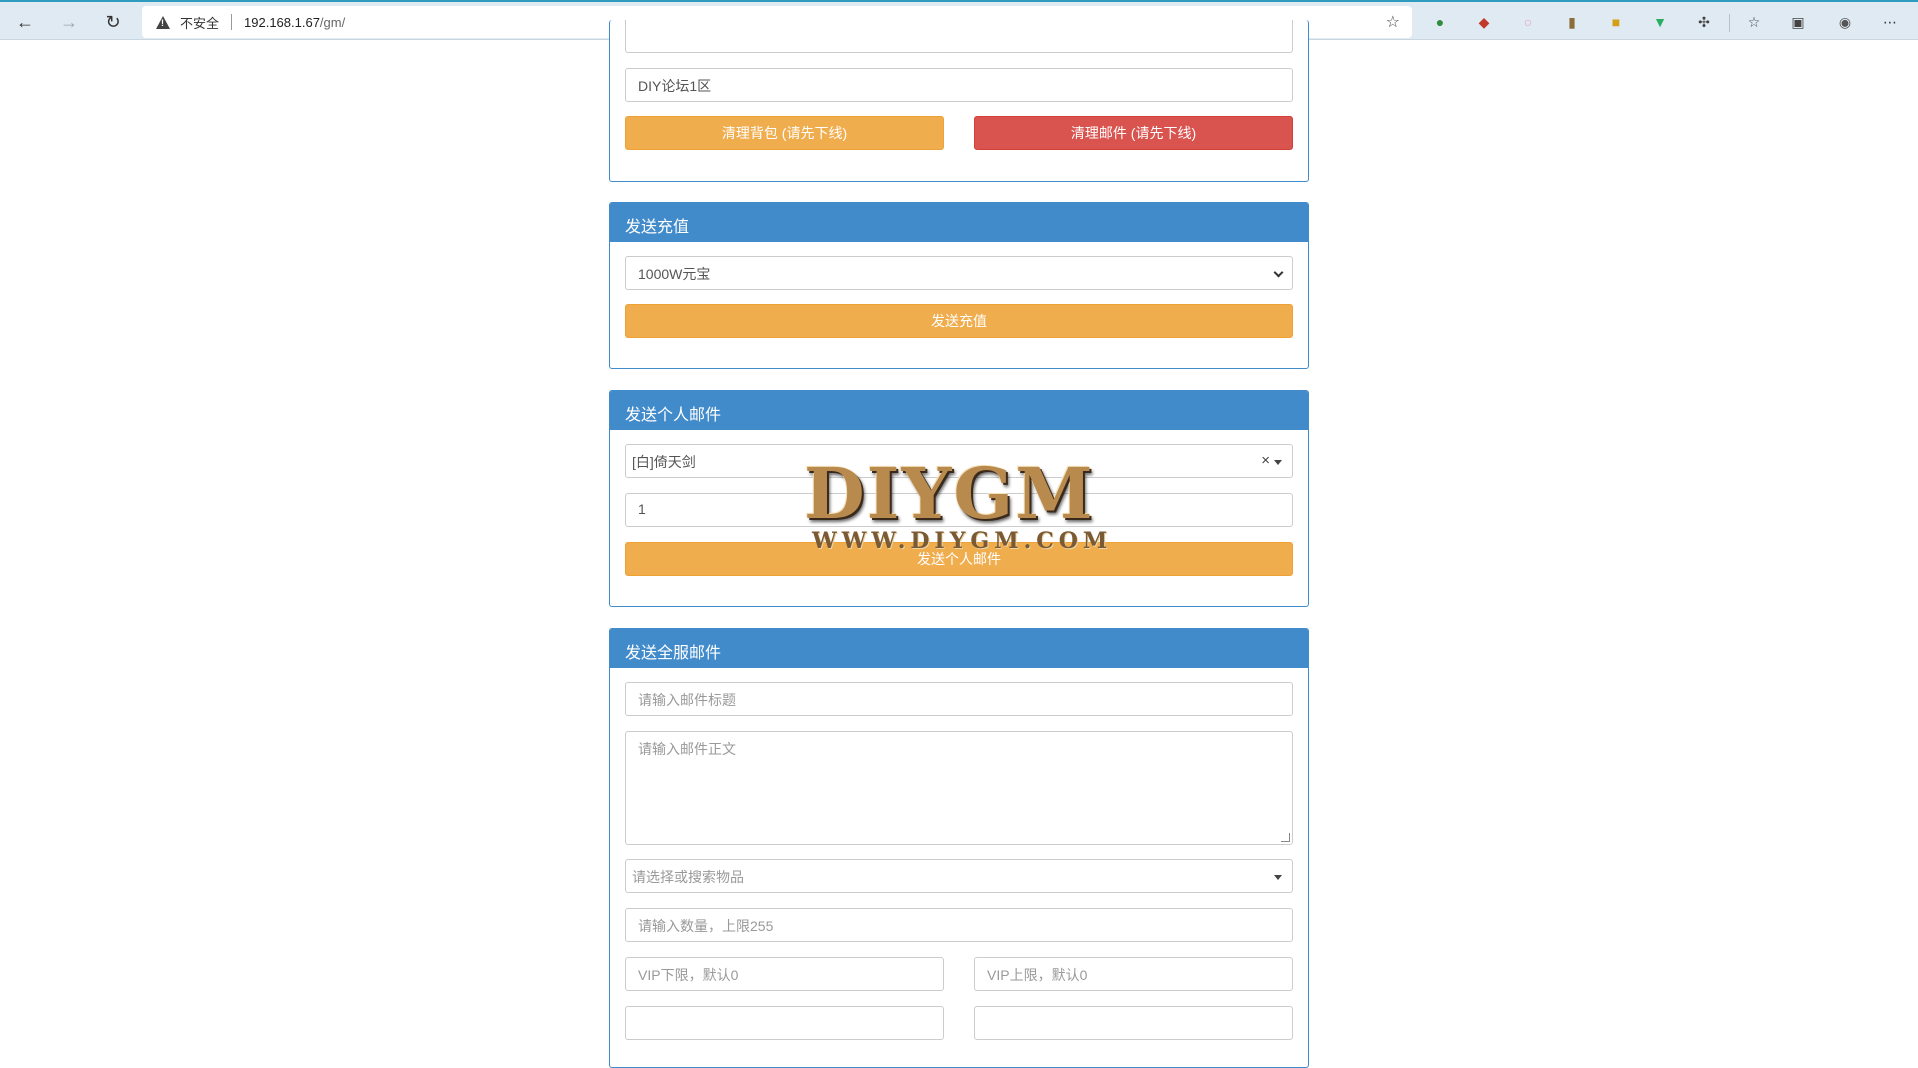 This screenshot has height=1068, width=1918. What do you see at coordinates (784, 1023) in the screenshot?
I see `extra-input-left` at bounding box center [784, 1023].